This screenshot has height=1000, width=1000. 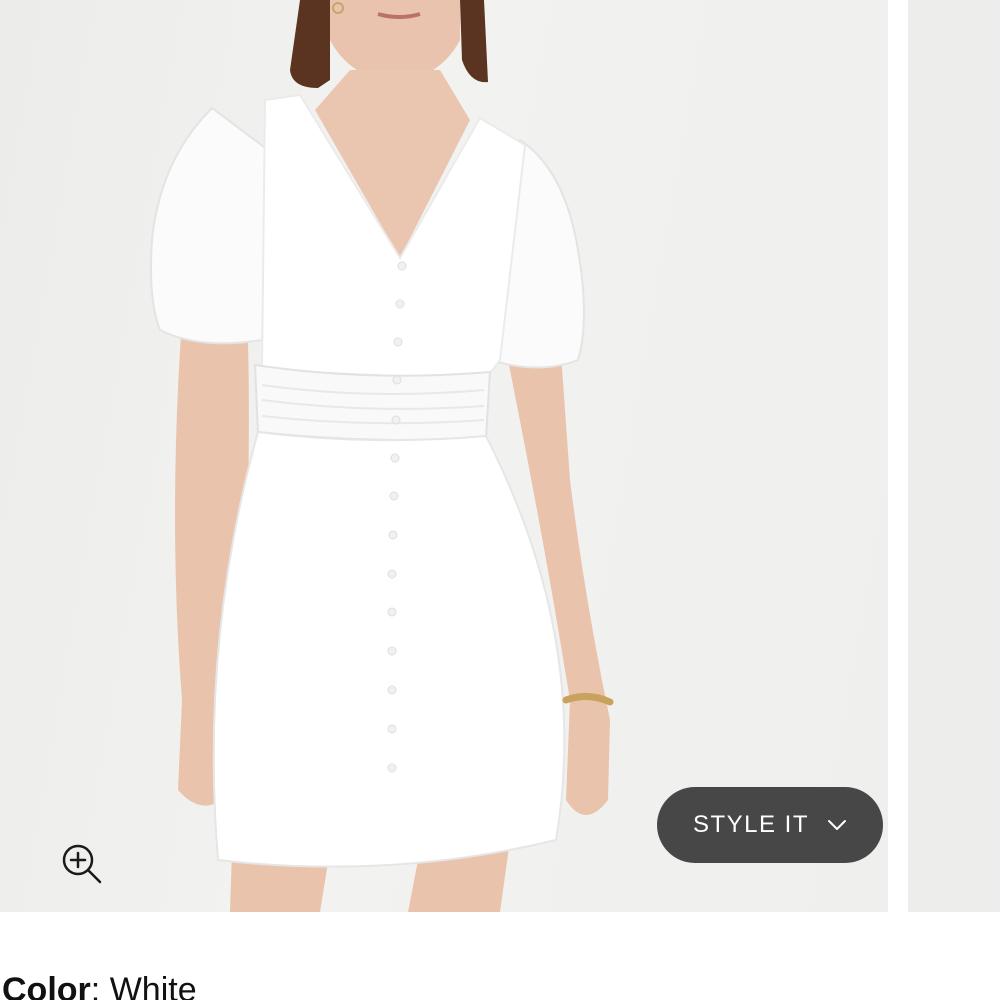 What do you see at coordinates (153, 985) in the screenshot?
I see `color-value: White` at bounding box center [153, 985].